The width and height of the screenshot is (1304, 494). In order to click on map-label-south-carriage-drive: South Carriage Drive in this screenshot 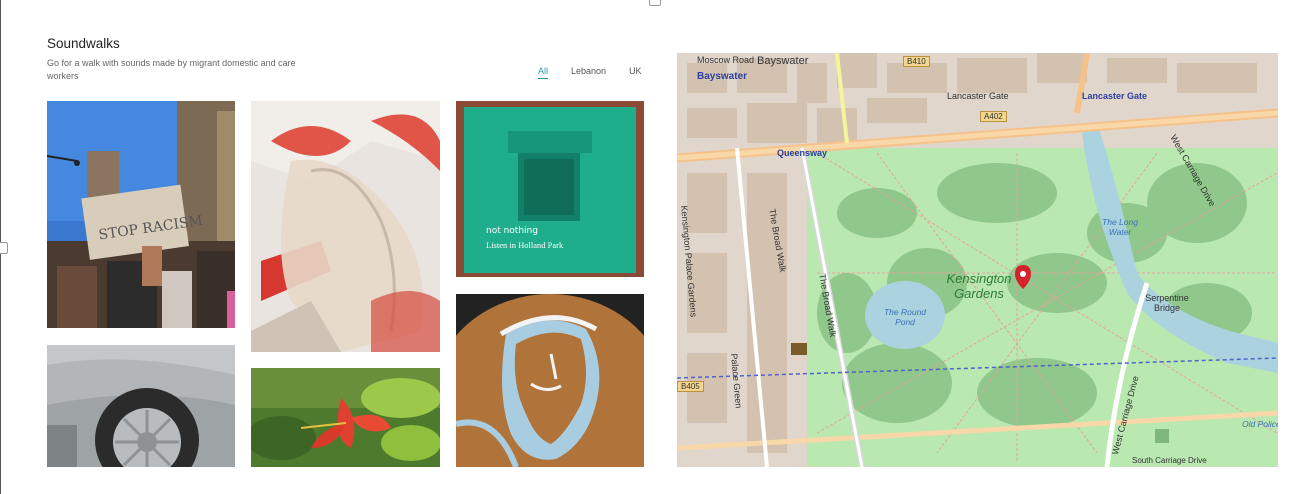, I will do `click(1169, 460)`.